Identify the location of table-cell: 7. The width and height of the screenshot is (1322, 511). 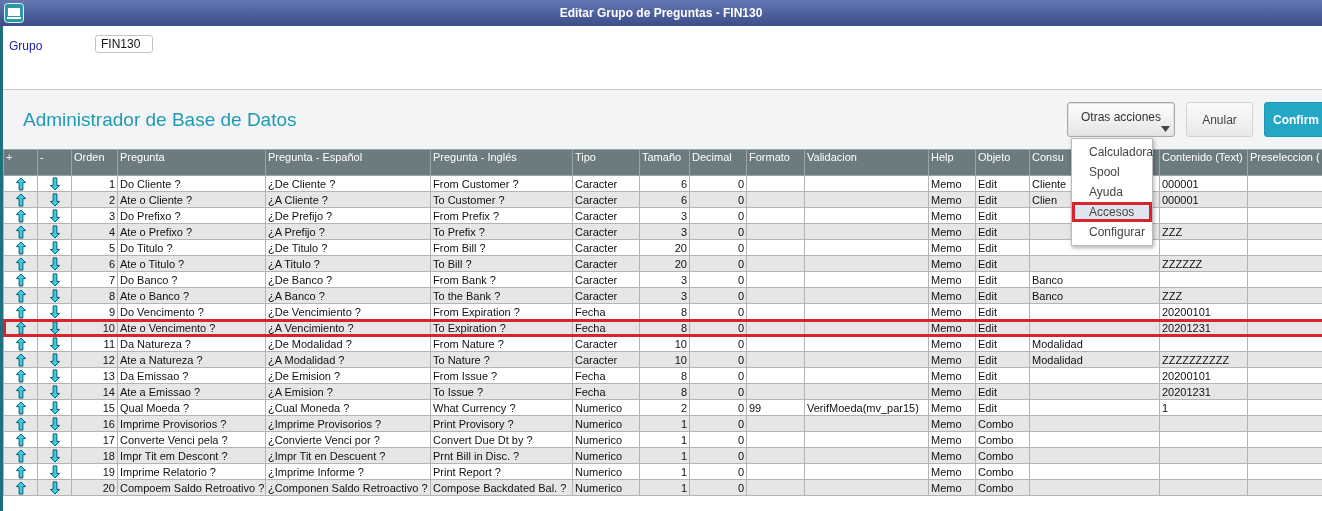
(94, 279).